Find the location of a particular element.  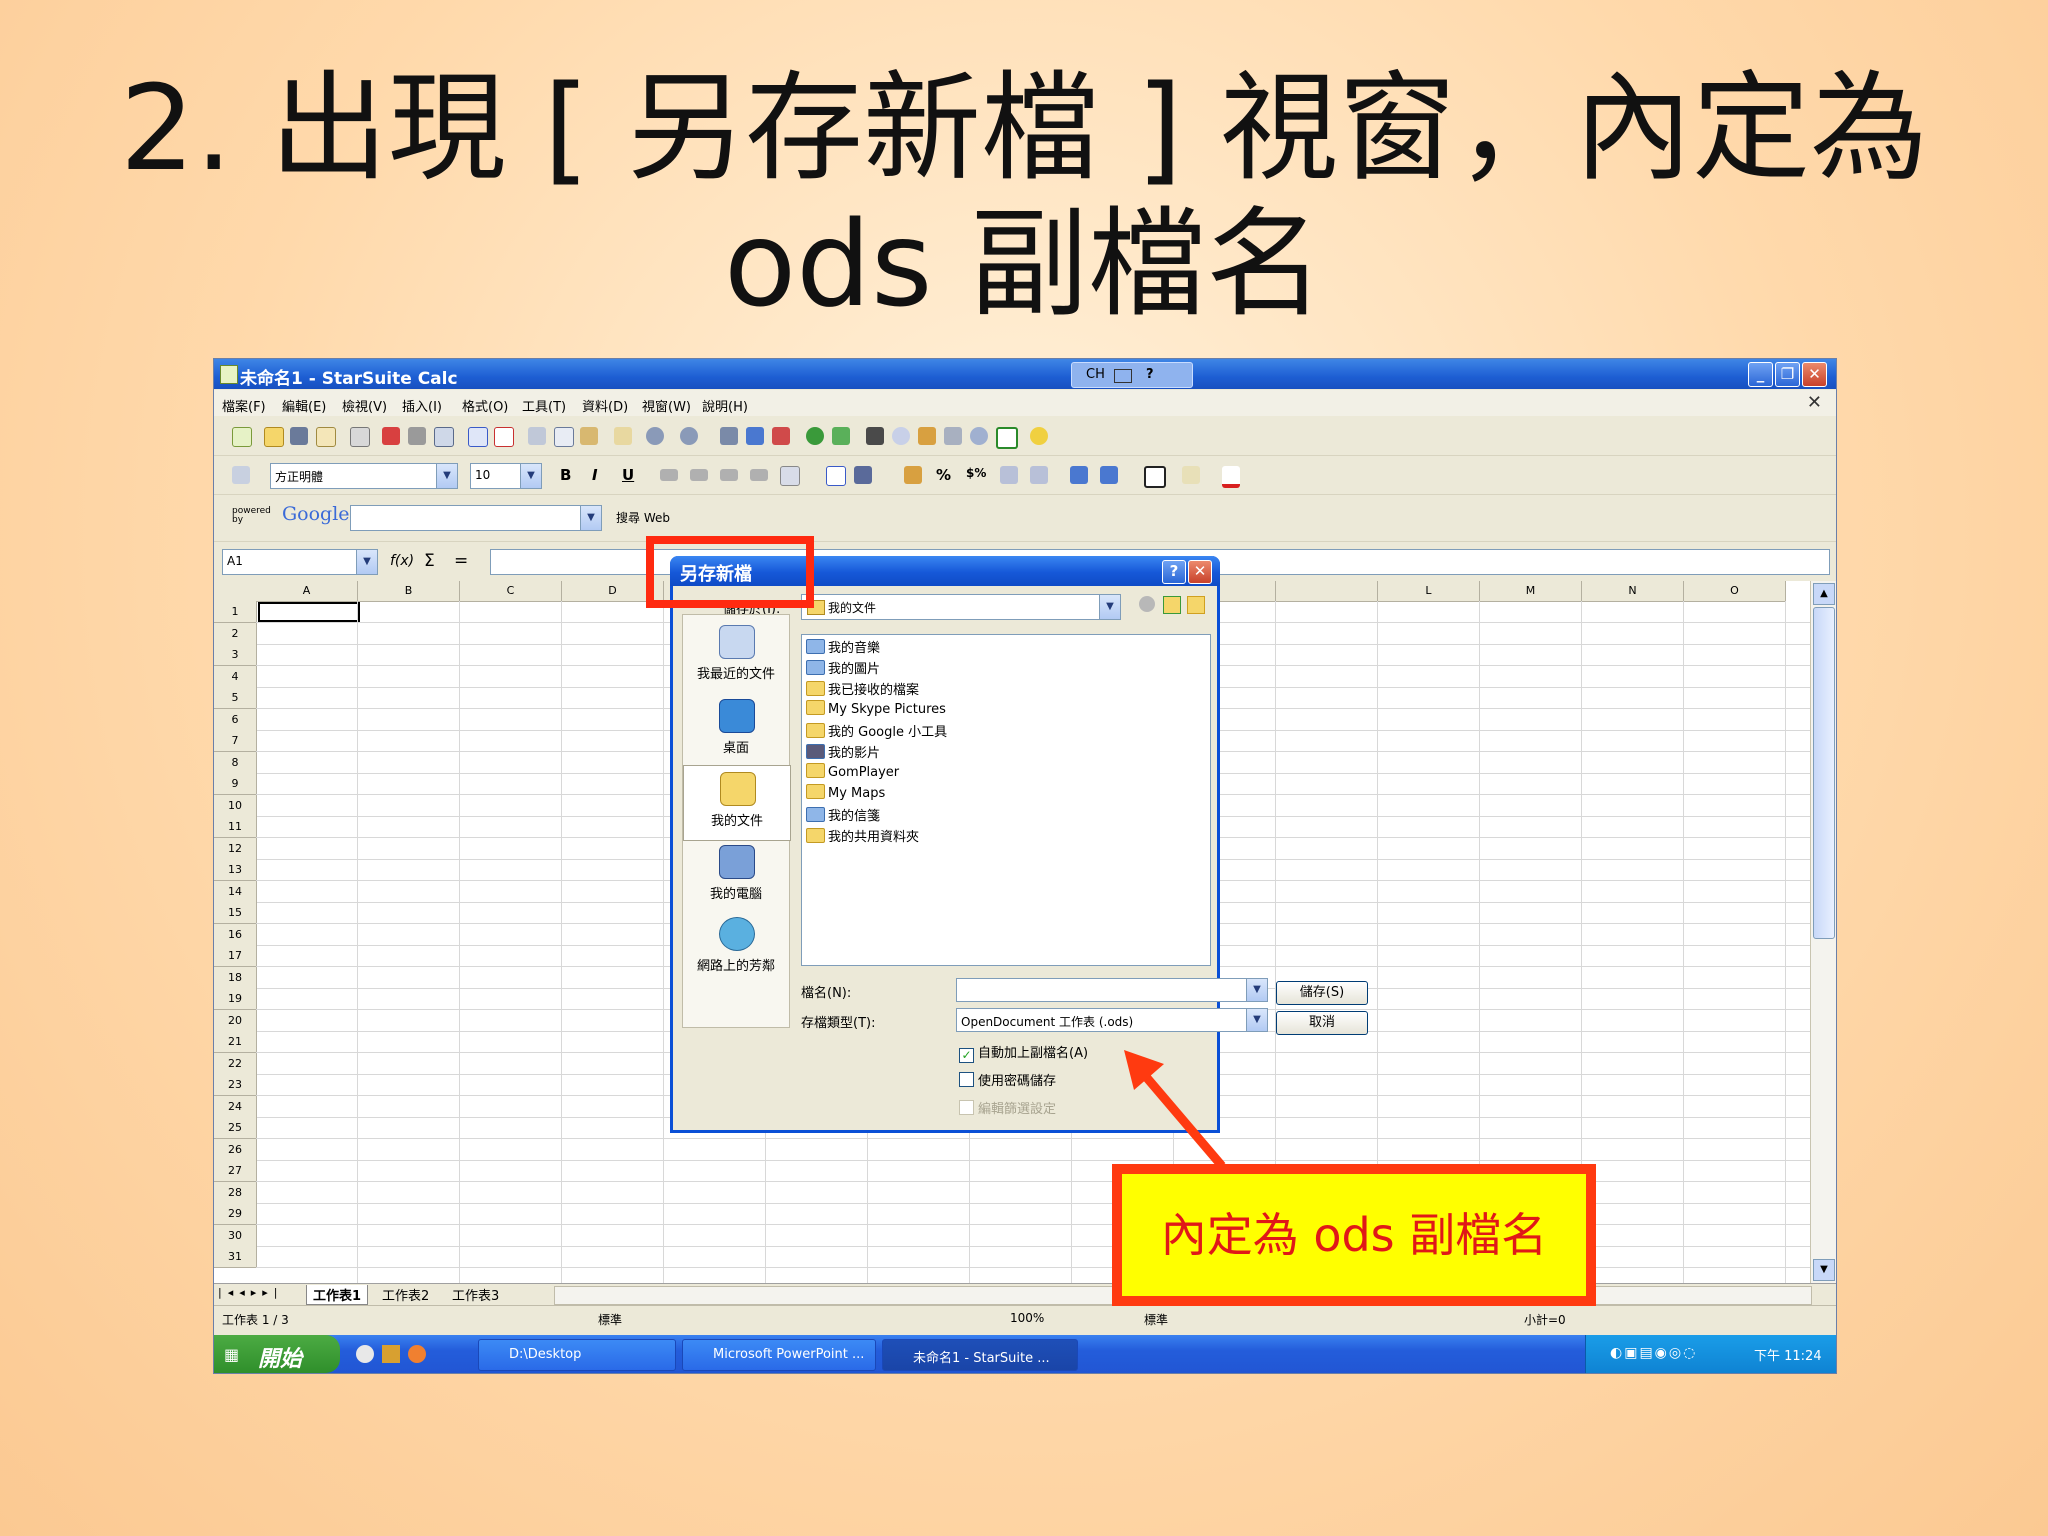

callout-arrow is located at coordinates (1175, 1109).